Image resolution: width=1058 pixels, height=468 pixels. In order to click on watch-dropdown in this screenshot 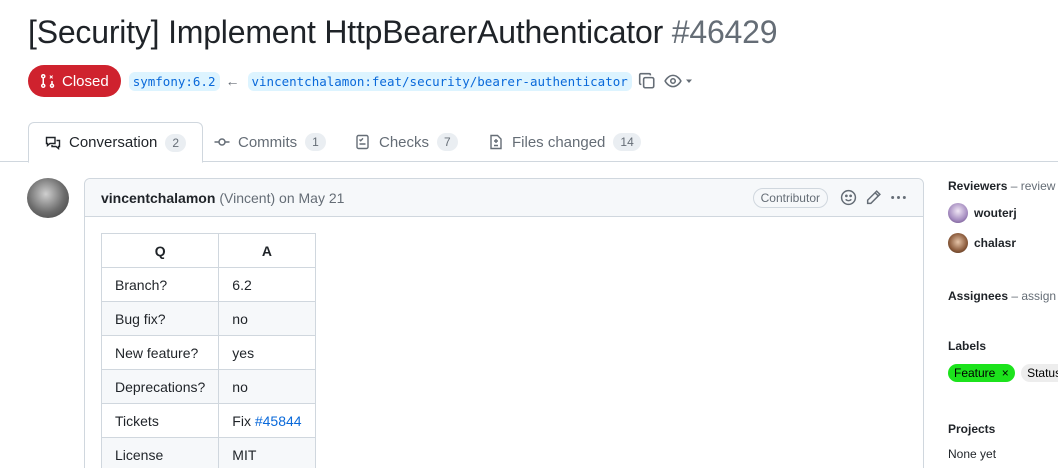, I will do `click(679, 81)`.